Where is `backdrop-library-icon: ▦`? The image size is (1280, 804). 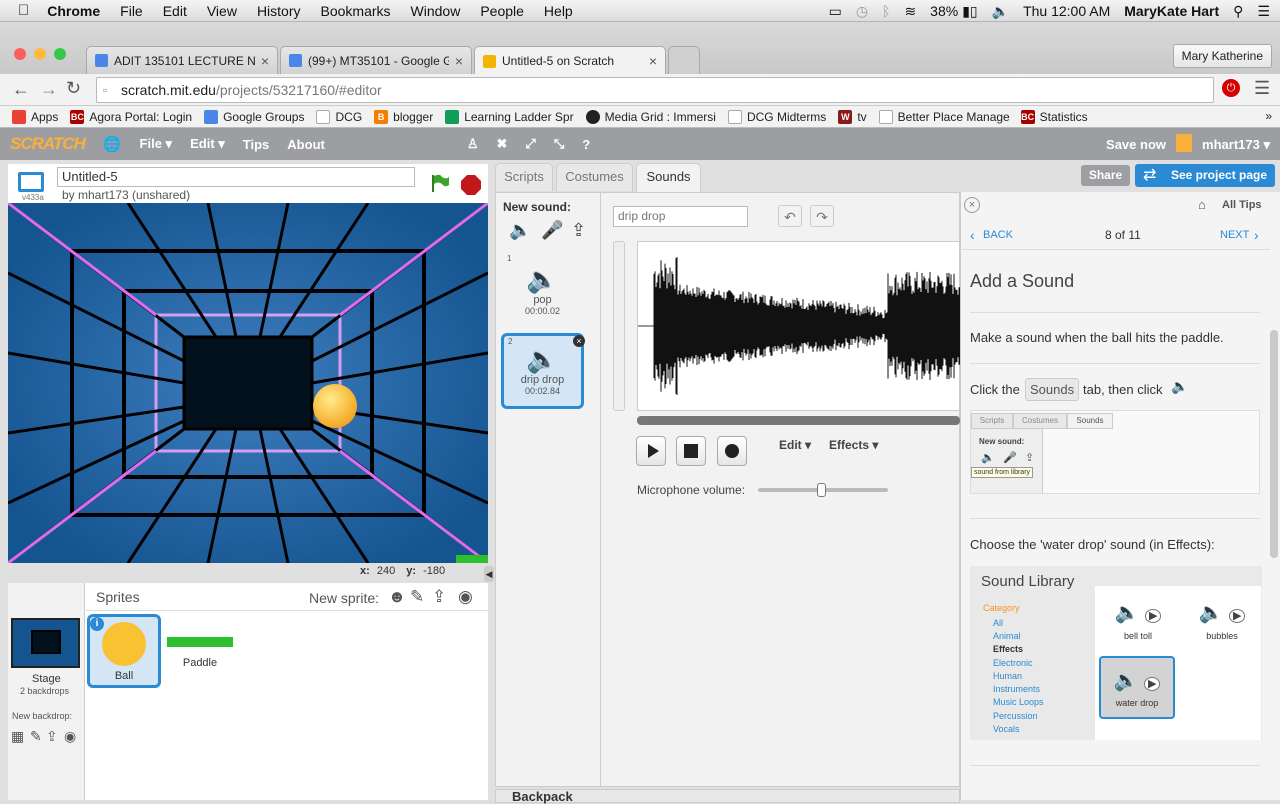
backdrop-library-icon: ▦ is located at coordinates (17, 736).